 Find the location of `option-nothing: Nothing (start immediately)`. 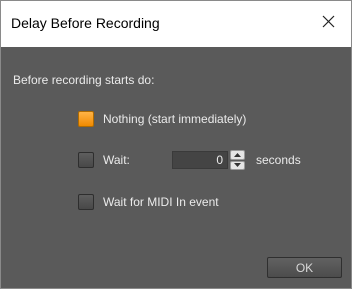

option-nothing: Nothing (start immediately) is located at coordinates (162, 119).